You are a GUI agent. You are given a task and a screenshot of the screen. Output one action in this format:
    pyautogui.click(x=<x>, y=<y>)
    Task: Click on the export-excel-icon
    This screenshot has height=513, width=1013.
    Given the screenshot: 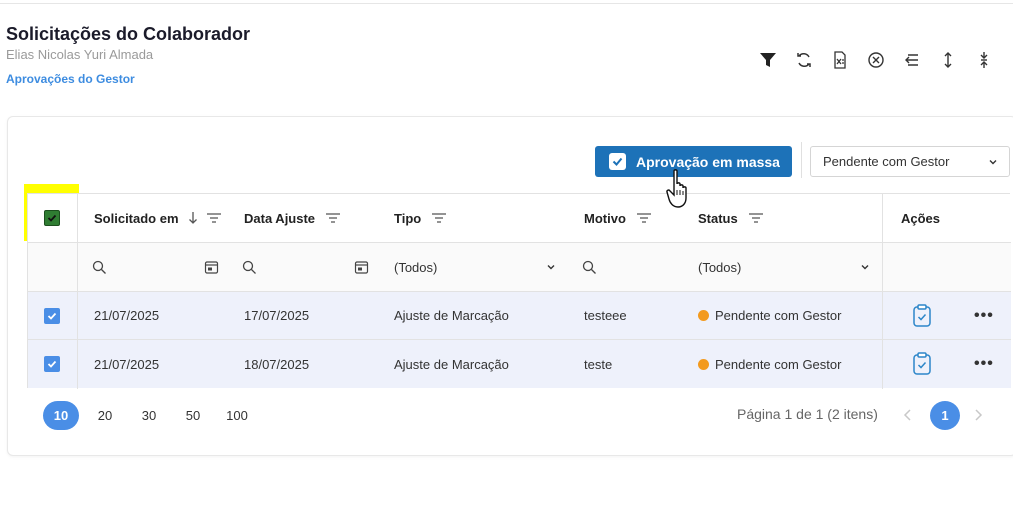 What is the action you would take?
    pyautogui.click(x=840, y=60)
    